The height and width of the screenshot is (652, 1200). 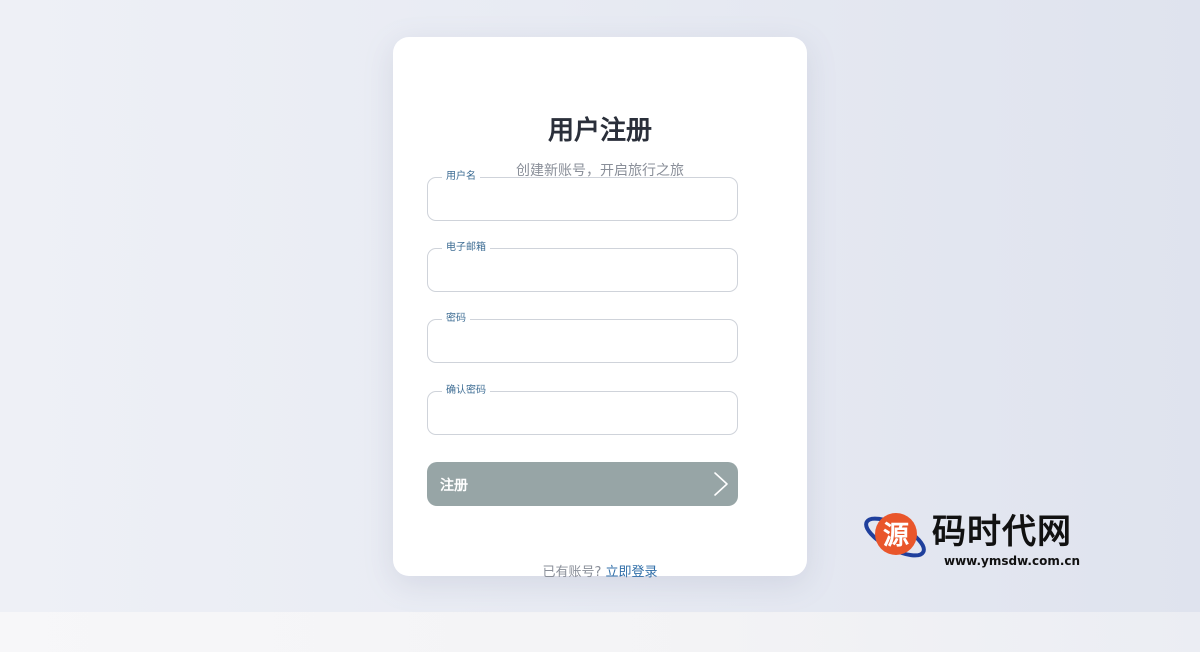 I want to click on username-field: 用户名, so click(x=582, y=196).